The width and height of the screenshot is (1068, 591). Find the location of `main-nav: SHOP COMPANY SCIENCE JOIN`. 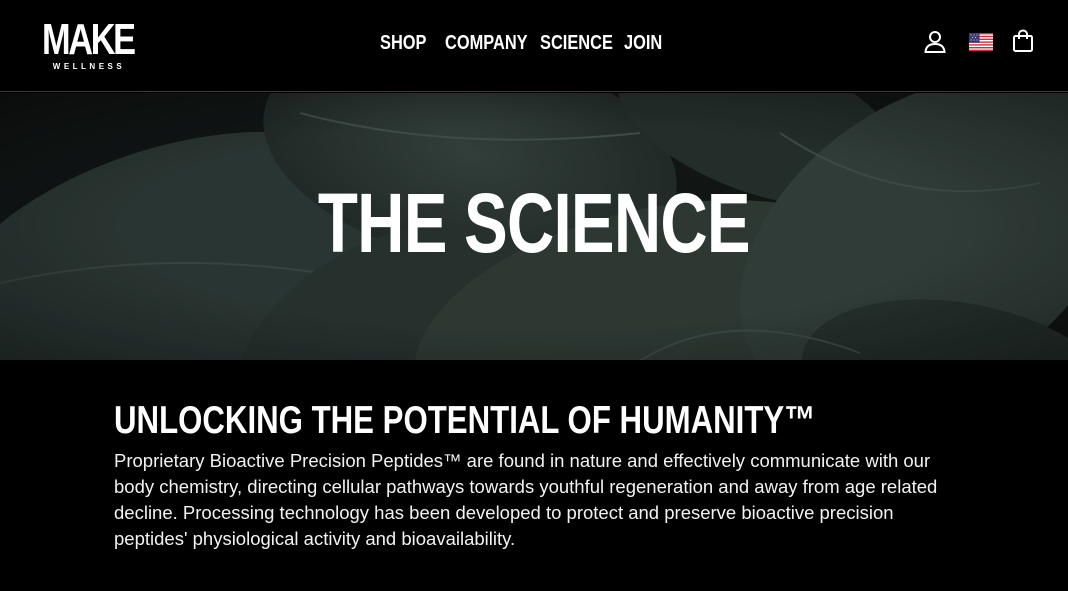

main-nav: SHOP COMPANY SCIENCE JOIN is located at coordinates (522, 43).